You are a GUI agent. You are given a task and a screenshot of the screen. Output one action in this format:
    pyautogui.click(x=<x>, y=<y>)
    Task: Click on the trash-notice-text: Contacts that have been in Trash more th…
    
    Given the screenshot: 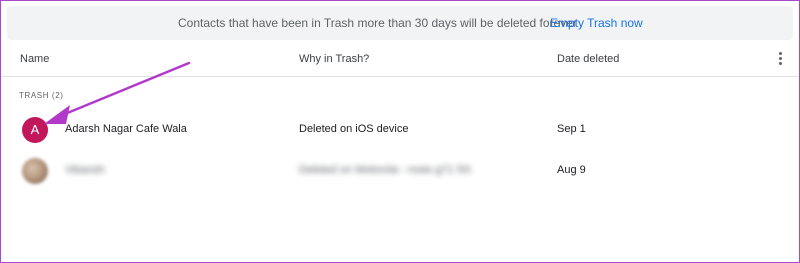 What is the action you would take?
    pyautogui.click(x=377, y=23)
    